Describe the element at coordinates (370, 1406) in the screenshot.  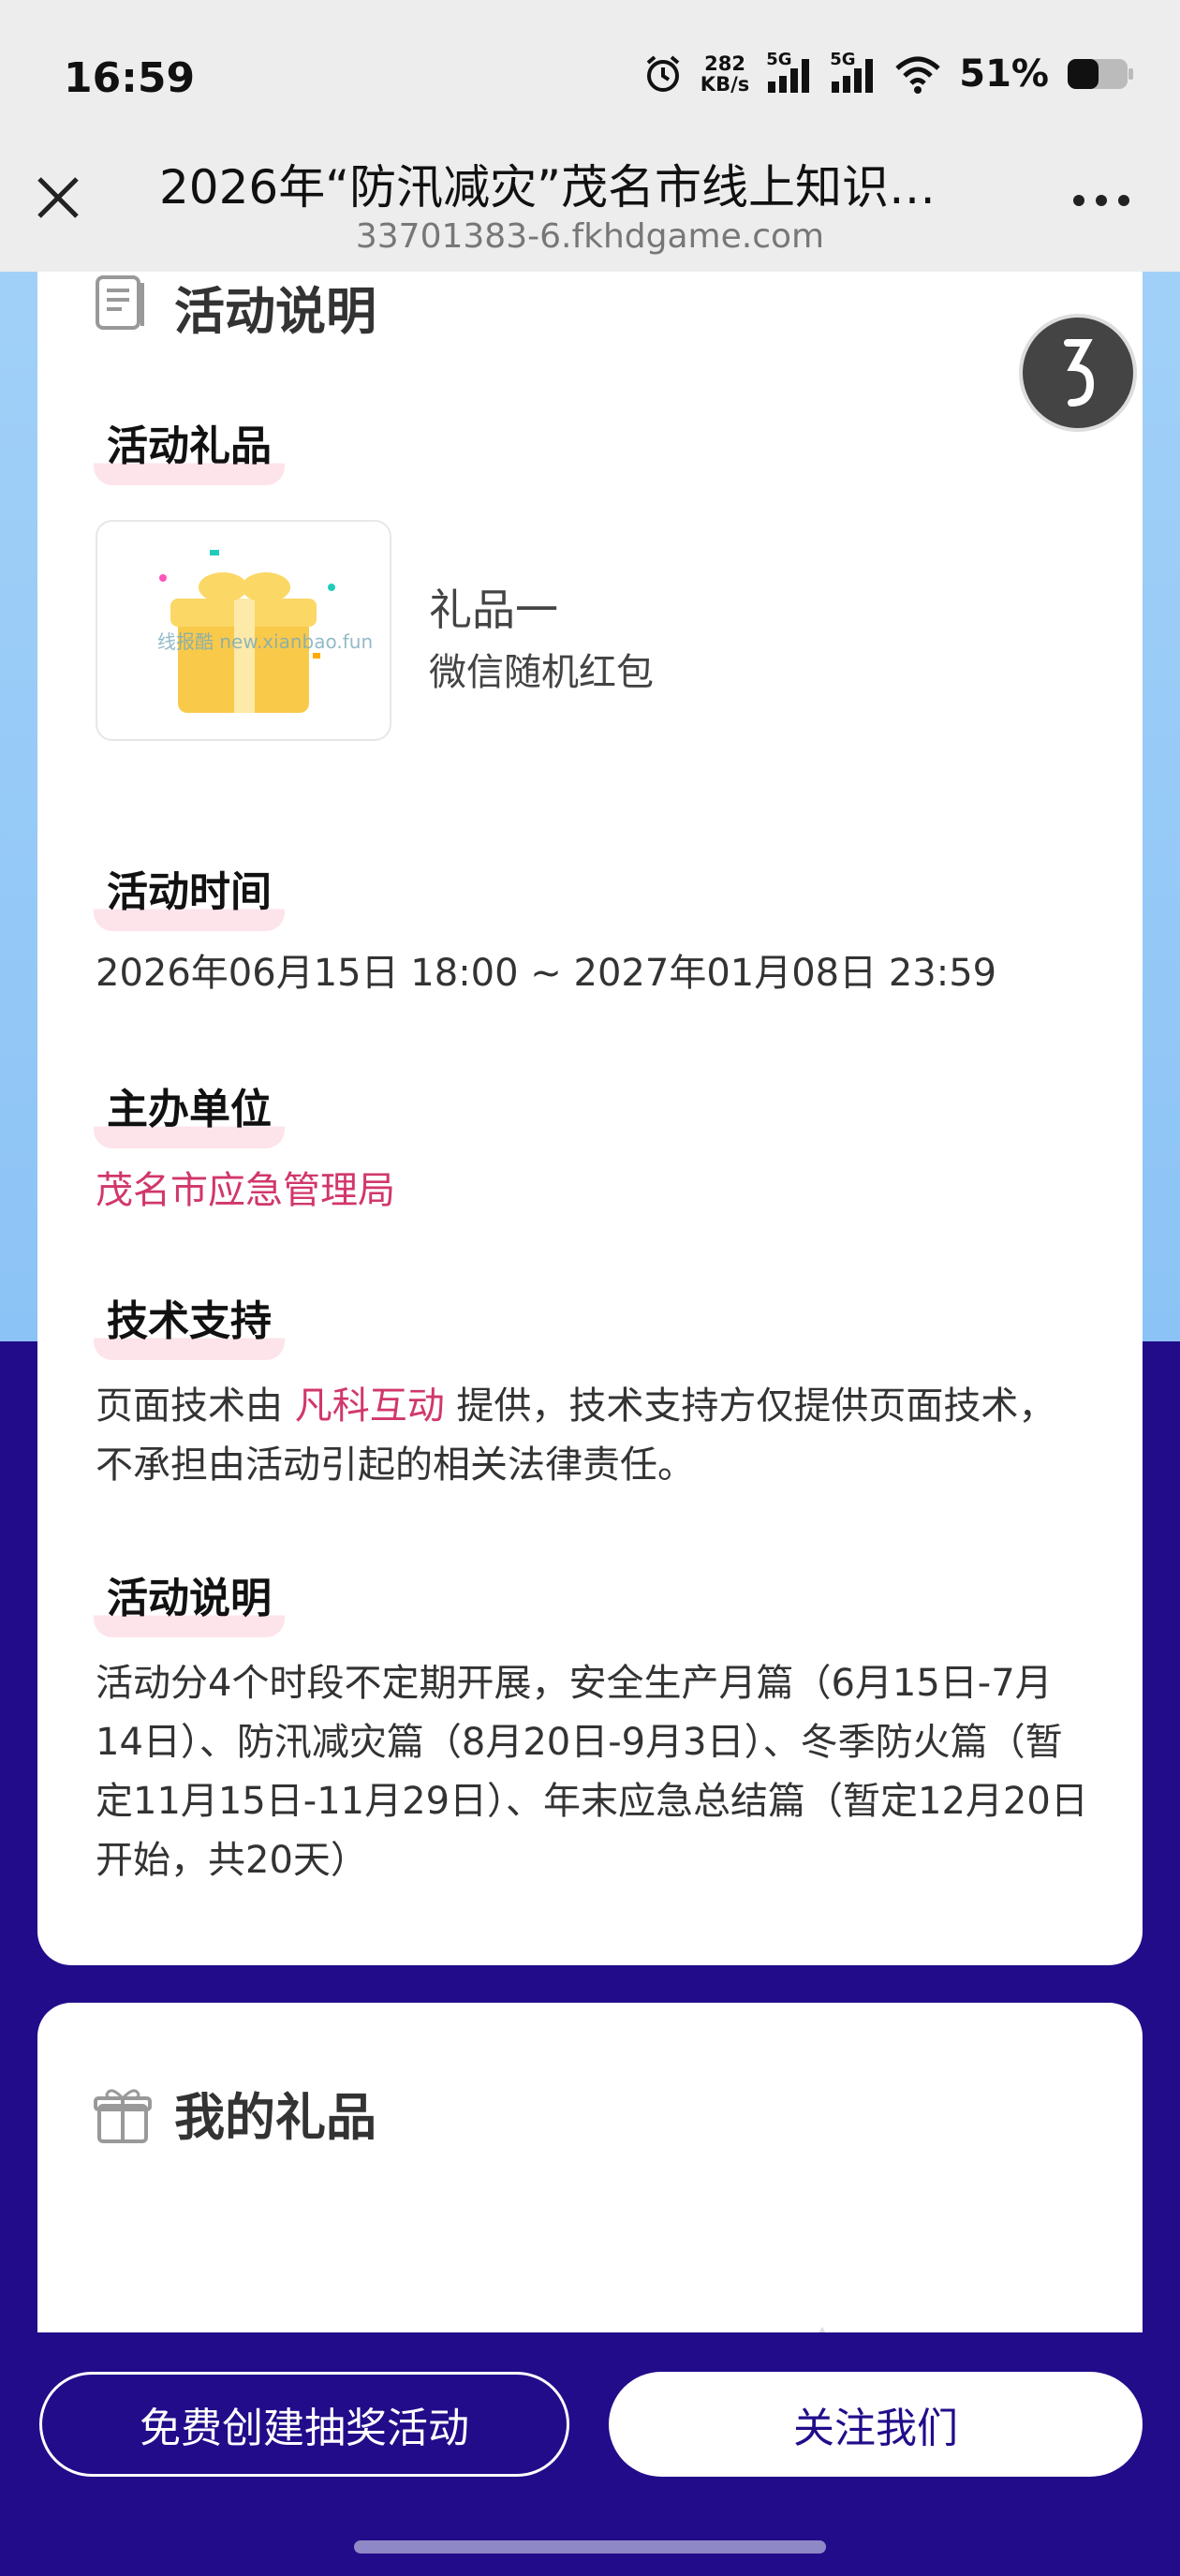
I see `tech-company-link: 凡科互动` at that location.